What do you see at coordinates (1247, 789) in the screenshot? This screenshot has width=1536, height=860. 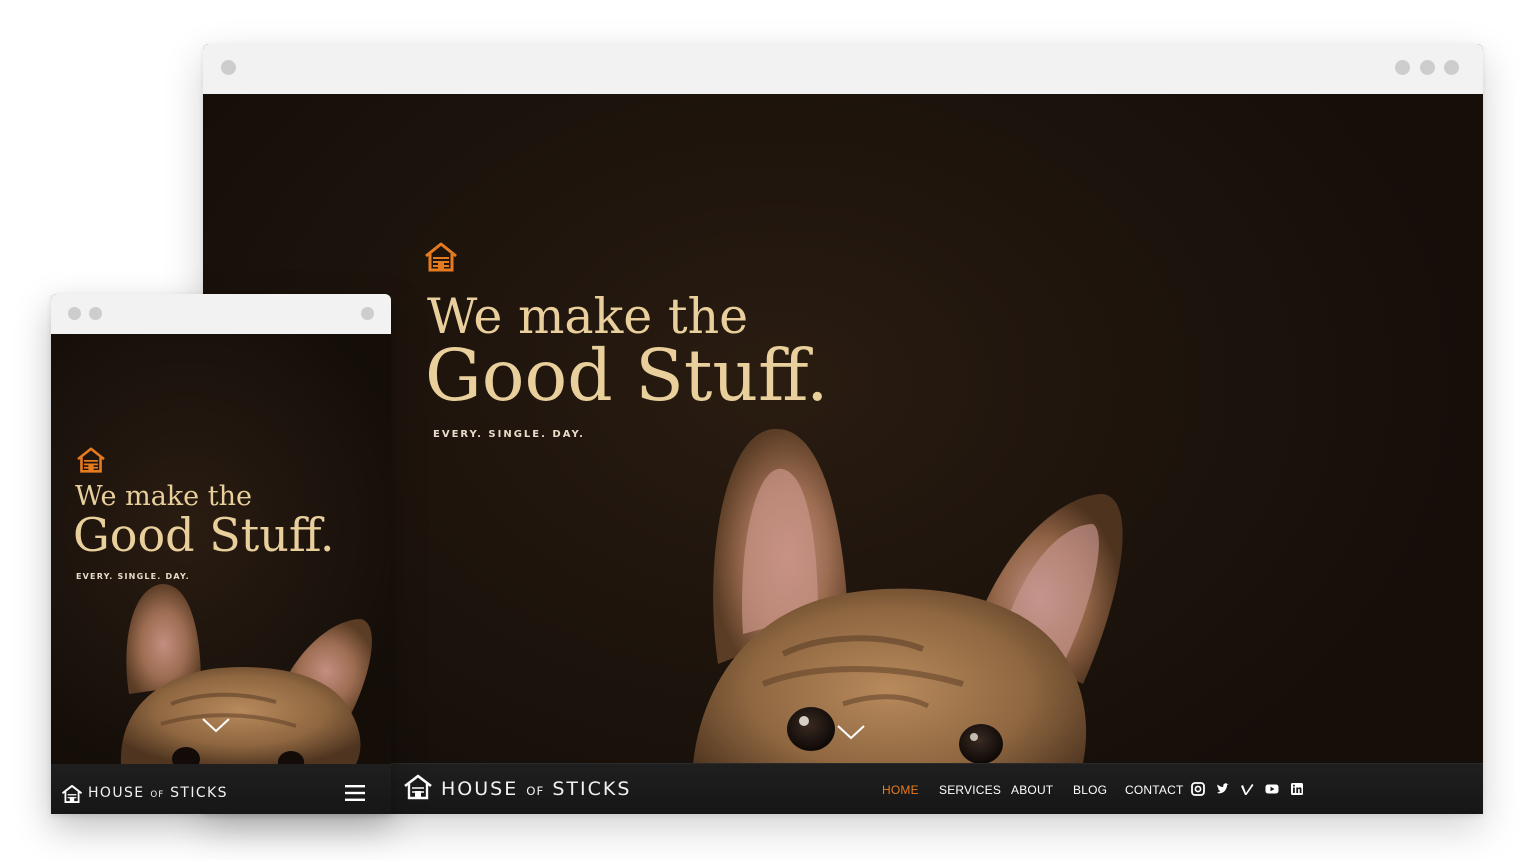 I see `vimeo-icon` at bounding box center [1247, 789].